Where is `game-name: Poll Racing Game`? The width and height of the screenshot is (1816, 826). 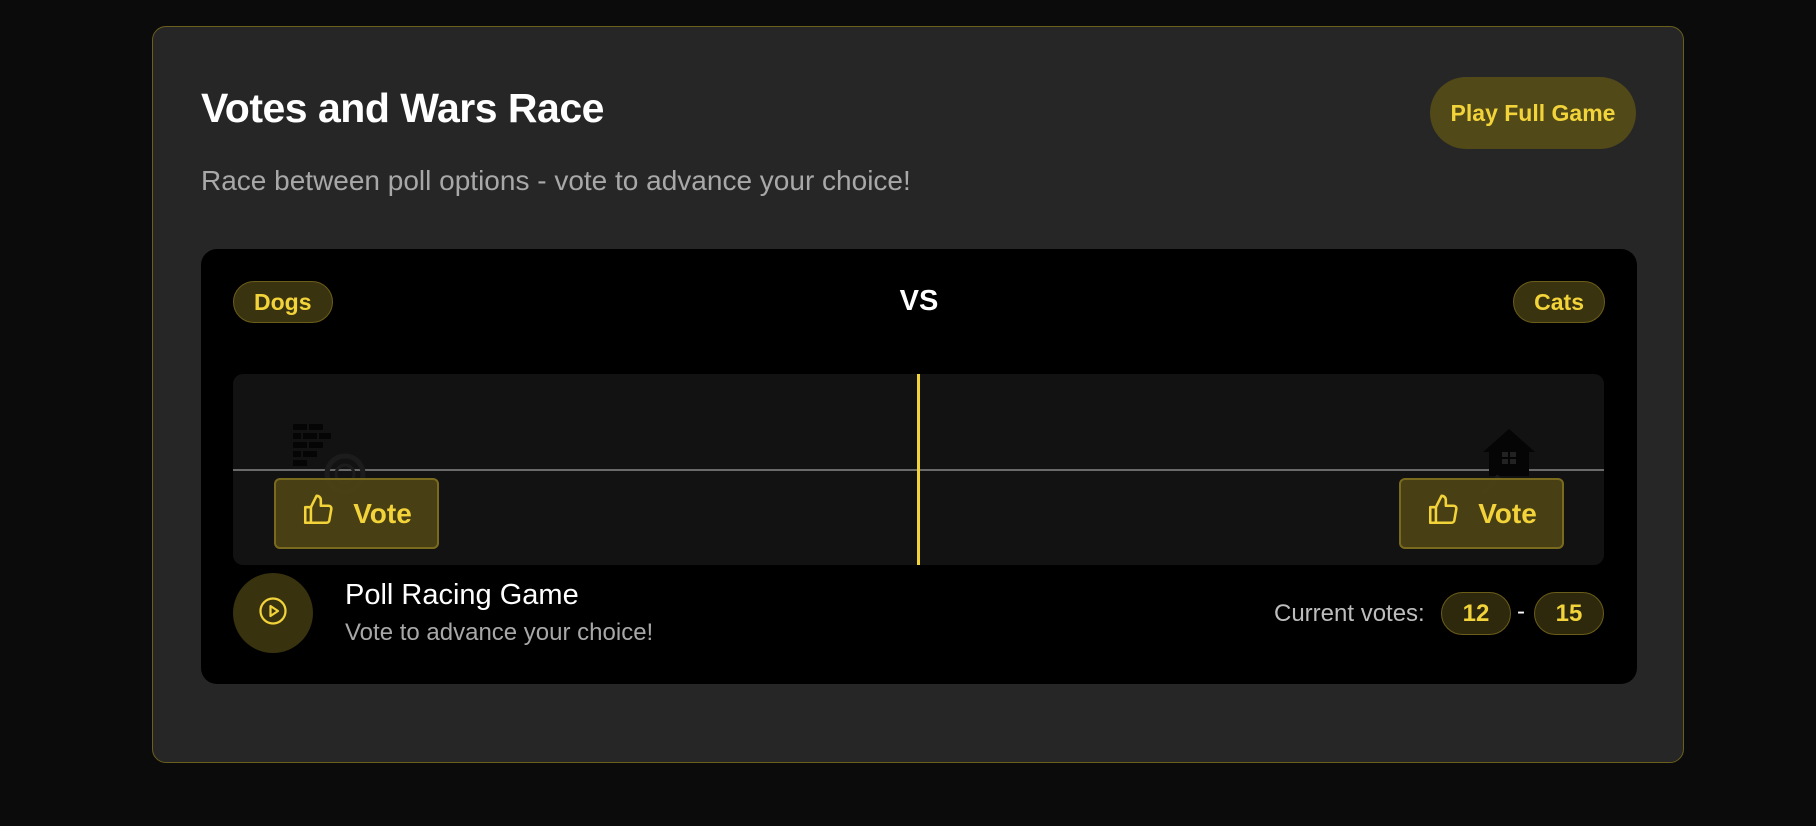 game-name: Poll Racing Game is located at coordinates (462, 595).